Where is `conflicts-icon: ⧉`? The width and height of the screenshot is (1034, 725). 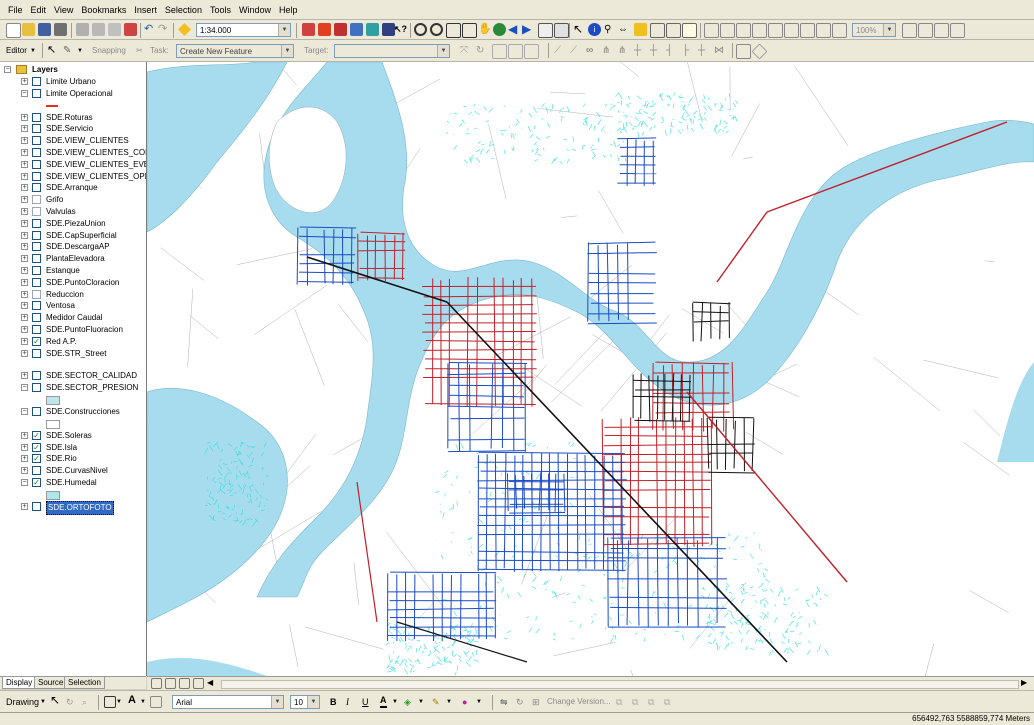 conflicts-icon: ⧉ is located at coordinates (651, 702).